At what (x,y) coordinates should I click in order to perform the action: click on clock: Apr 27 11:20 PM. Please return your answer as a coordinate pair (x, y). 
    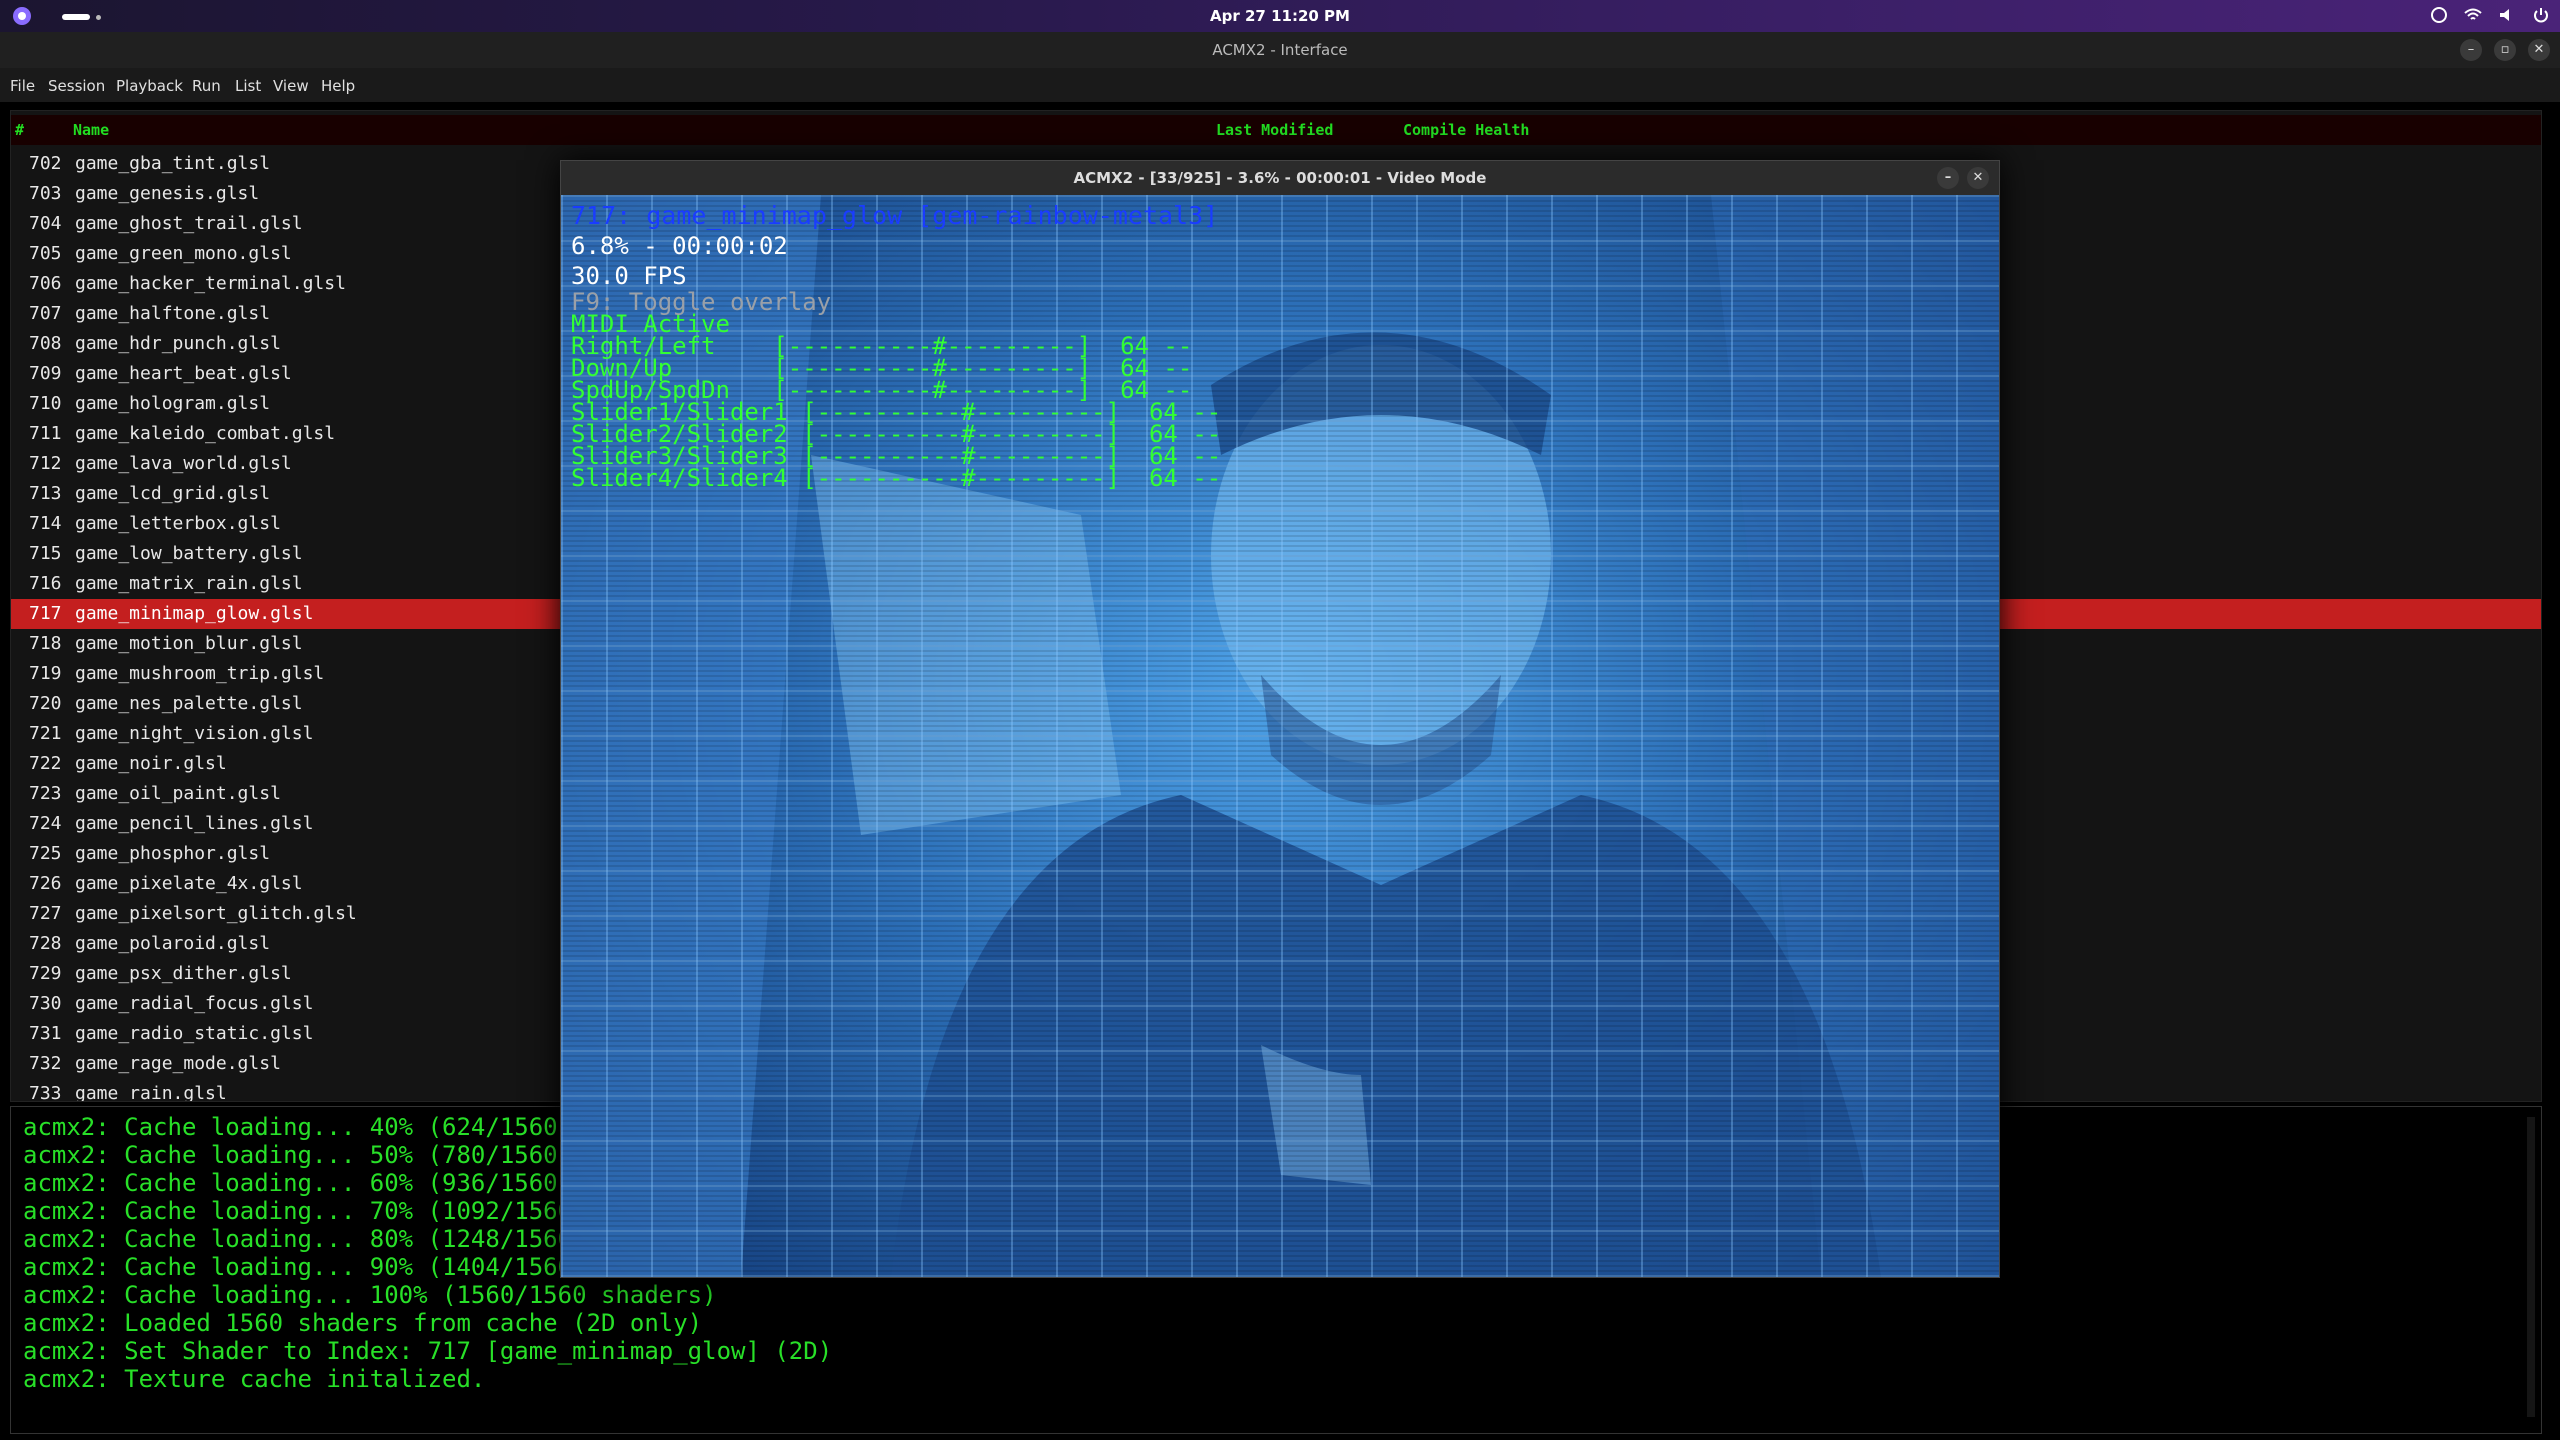
    Looking at the image, I should click on (1280, 16).